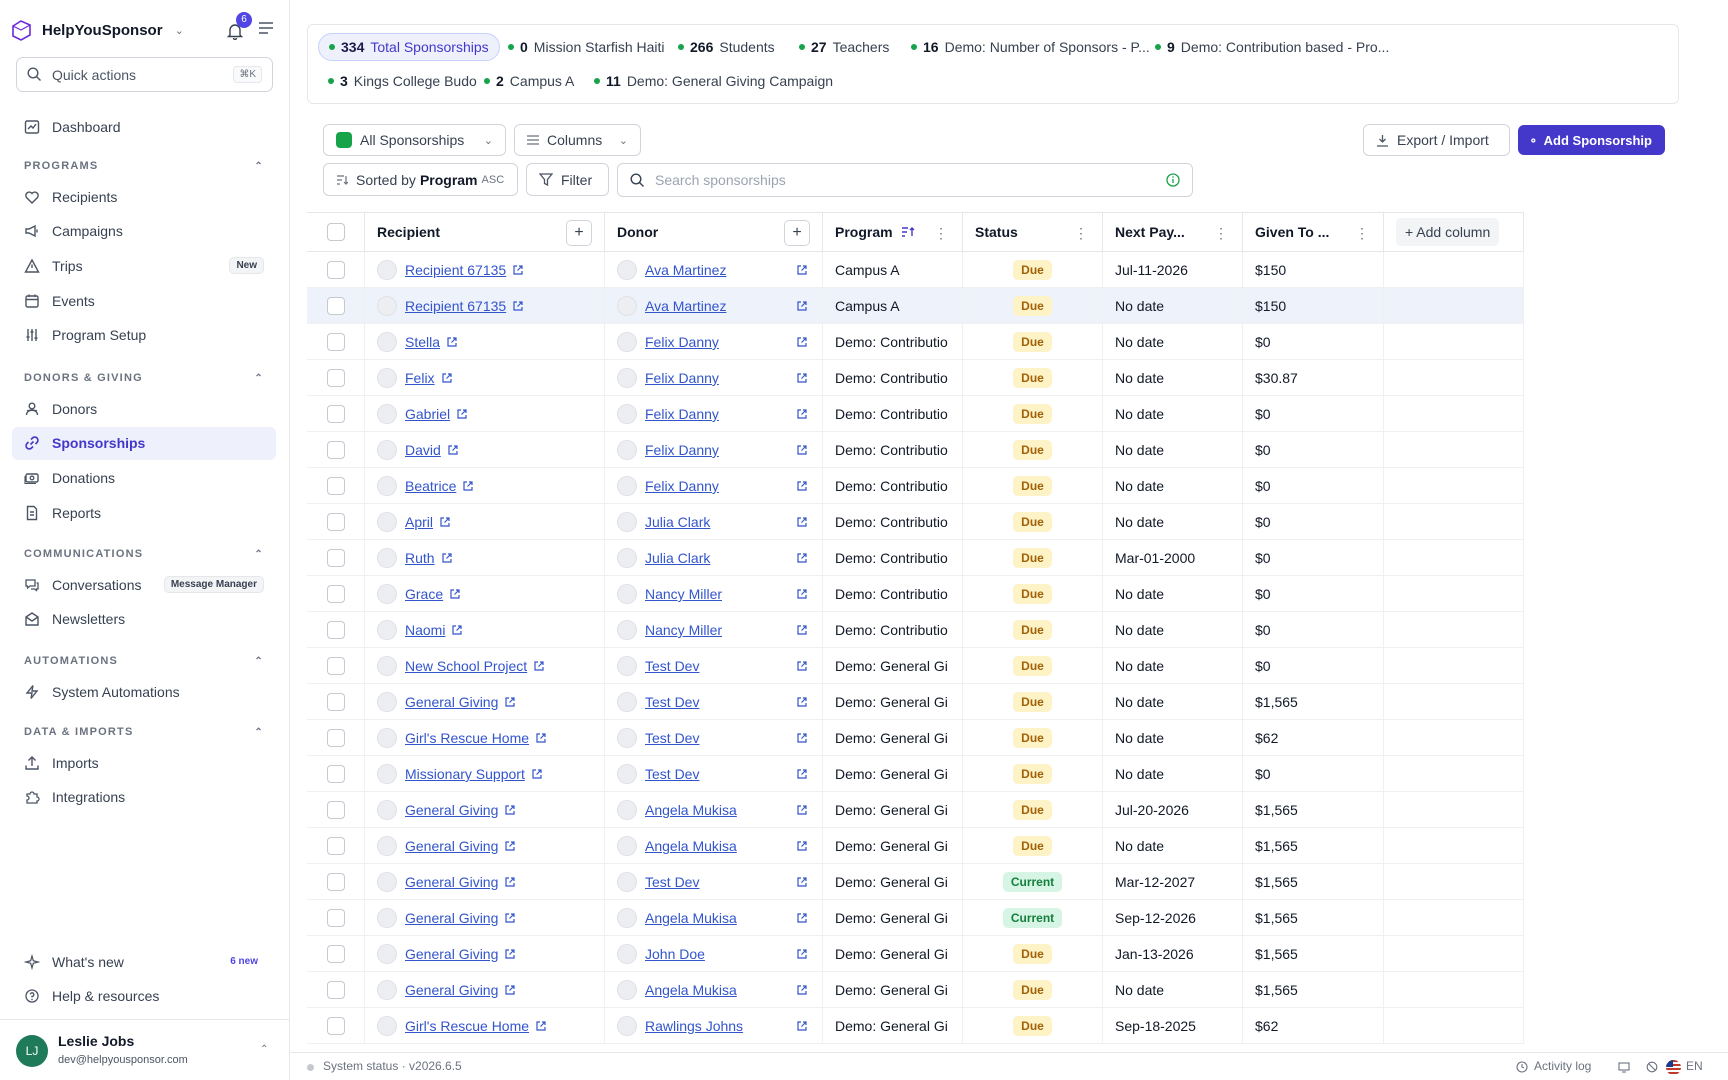 The height and width of the screenshot is (1080, 1728). Describe the element at coordinates (465, 774) in the screenshot. I see `recipient-link: Missionary Support` at that location.